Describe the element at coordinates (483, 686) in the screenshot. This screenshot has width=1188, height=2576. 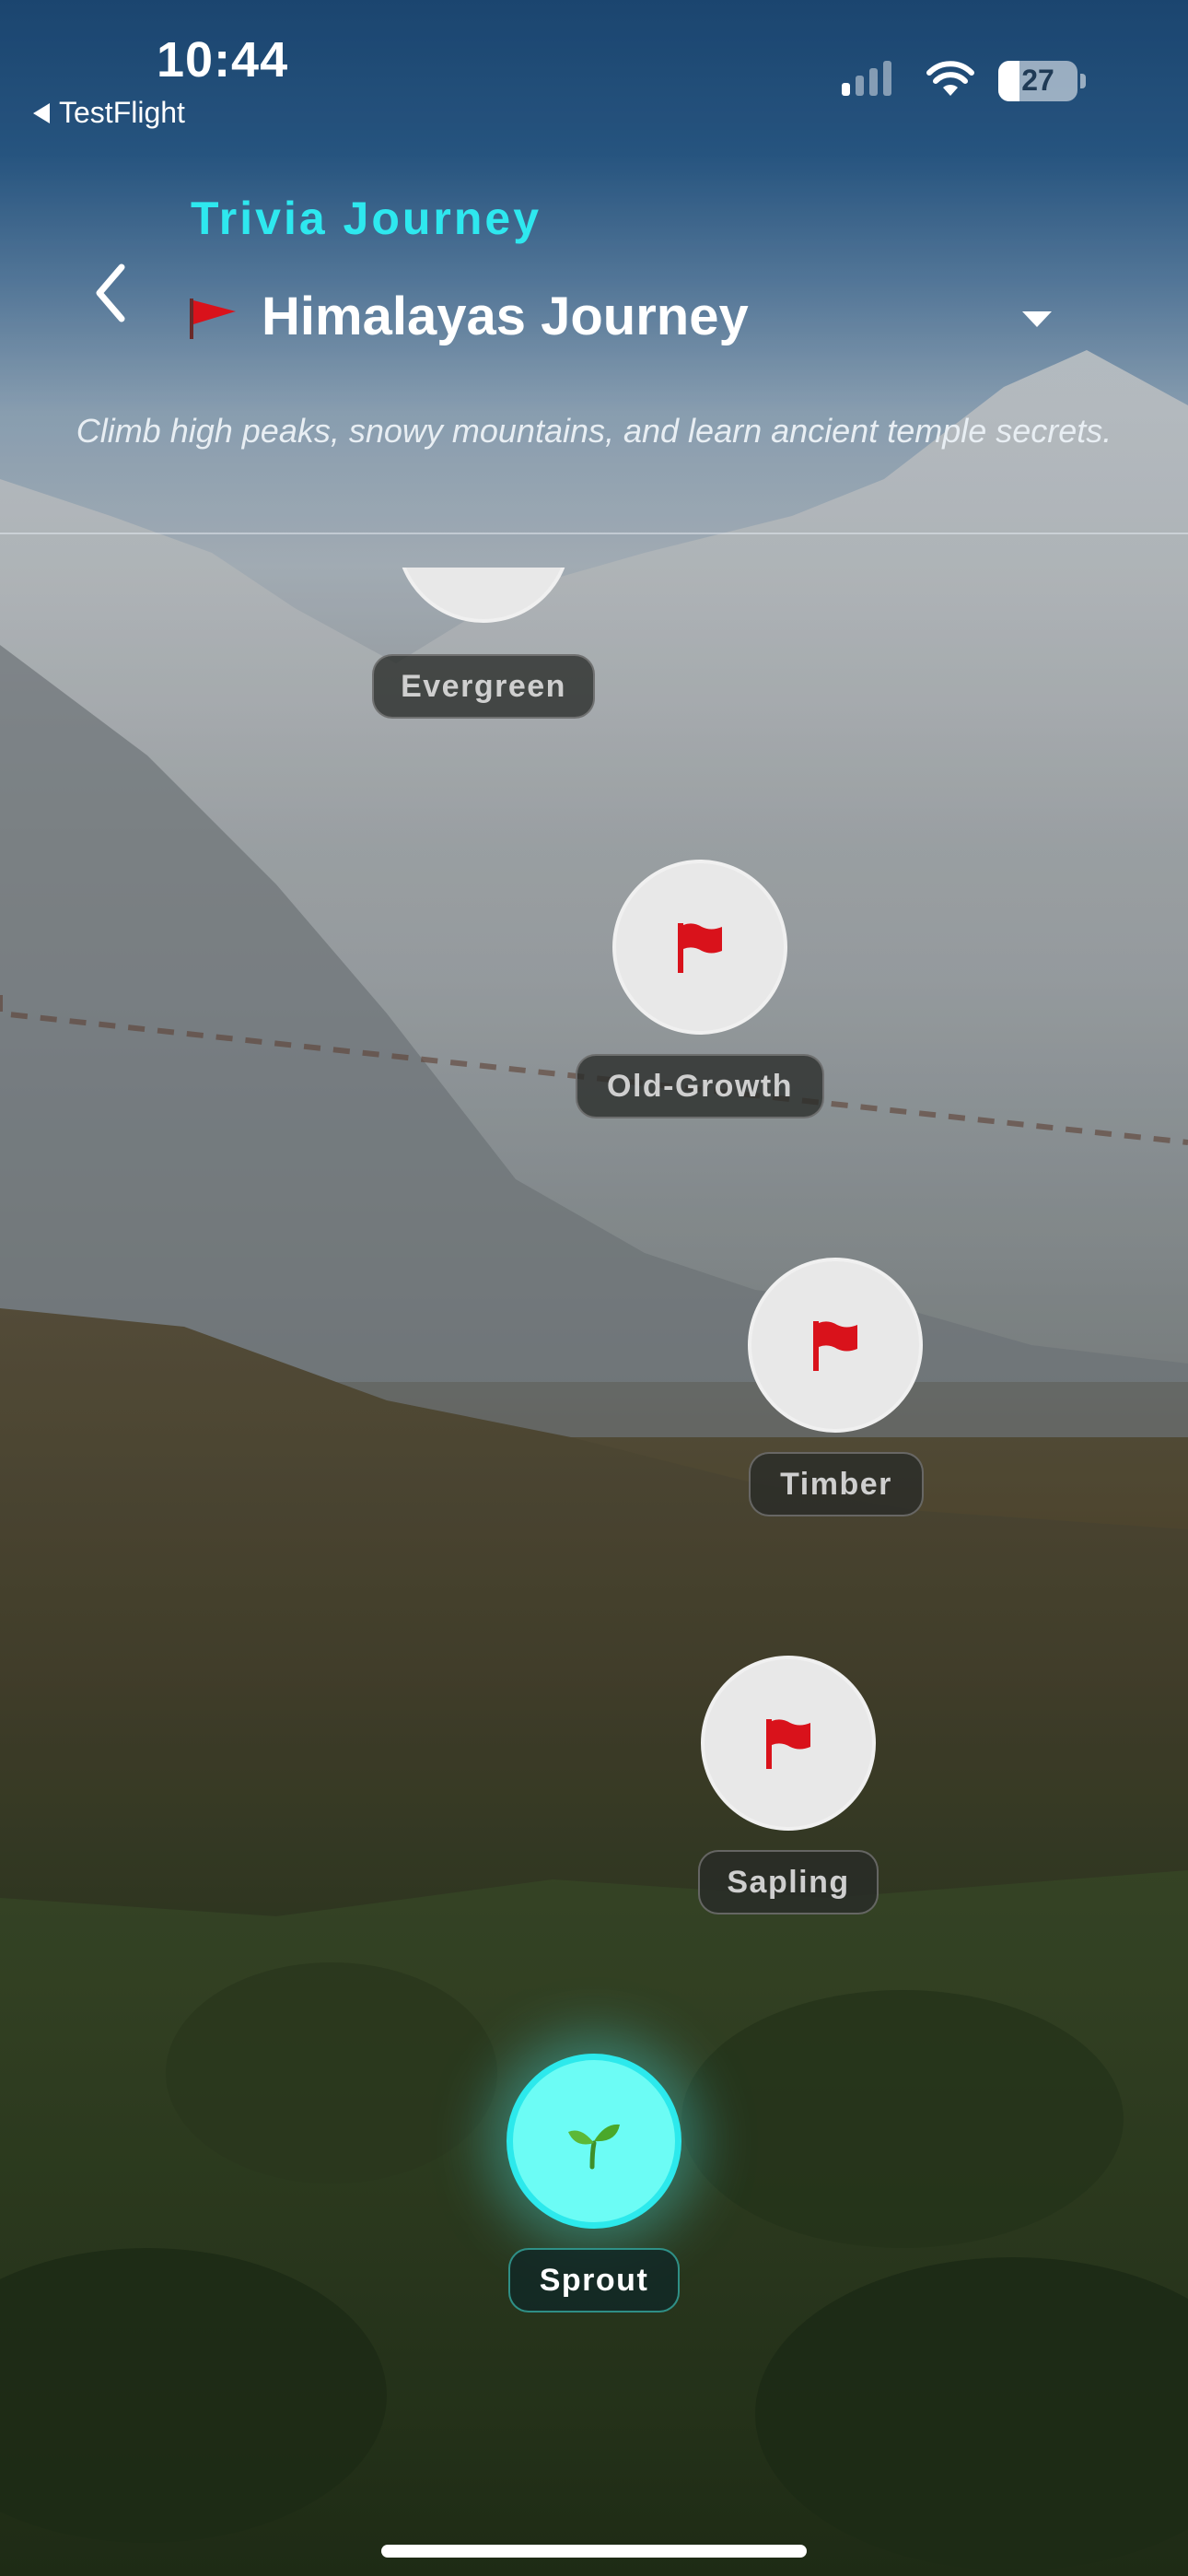
I see `level-label-evergreen: Evergreen` at that location.